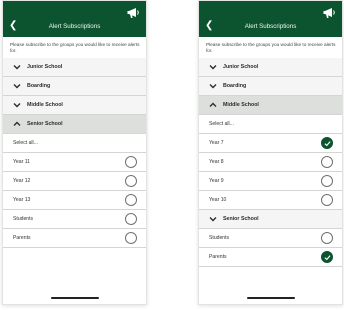  Describe the element at coordinates (216, 181) in the screenshot. I see `subscription-label: Year 9` at that location.